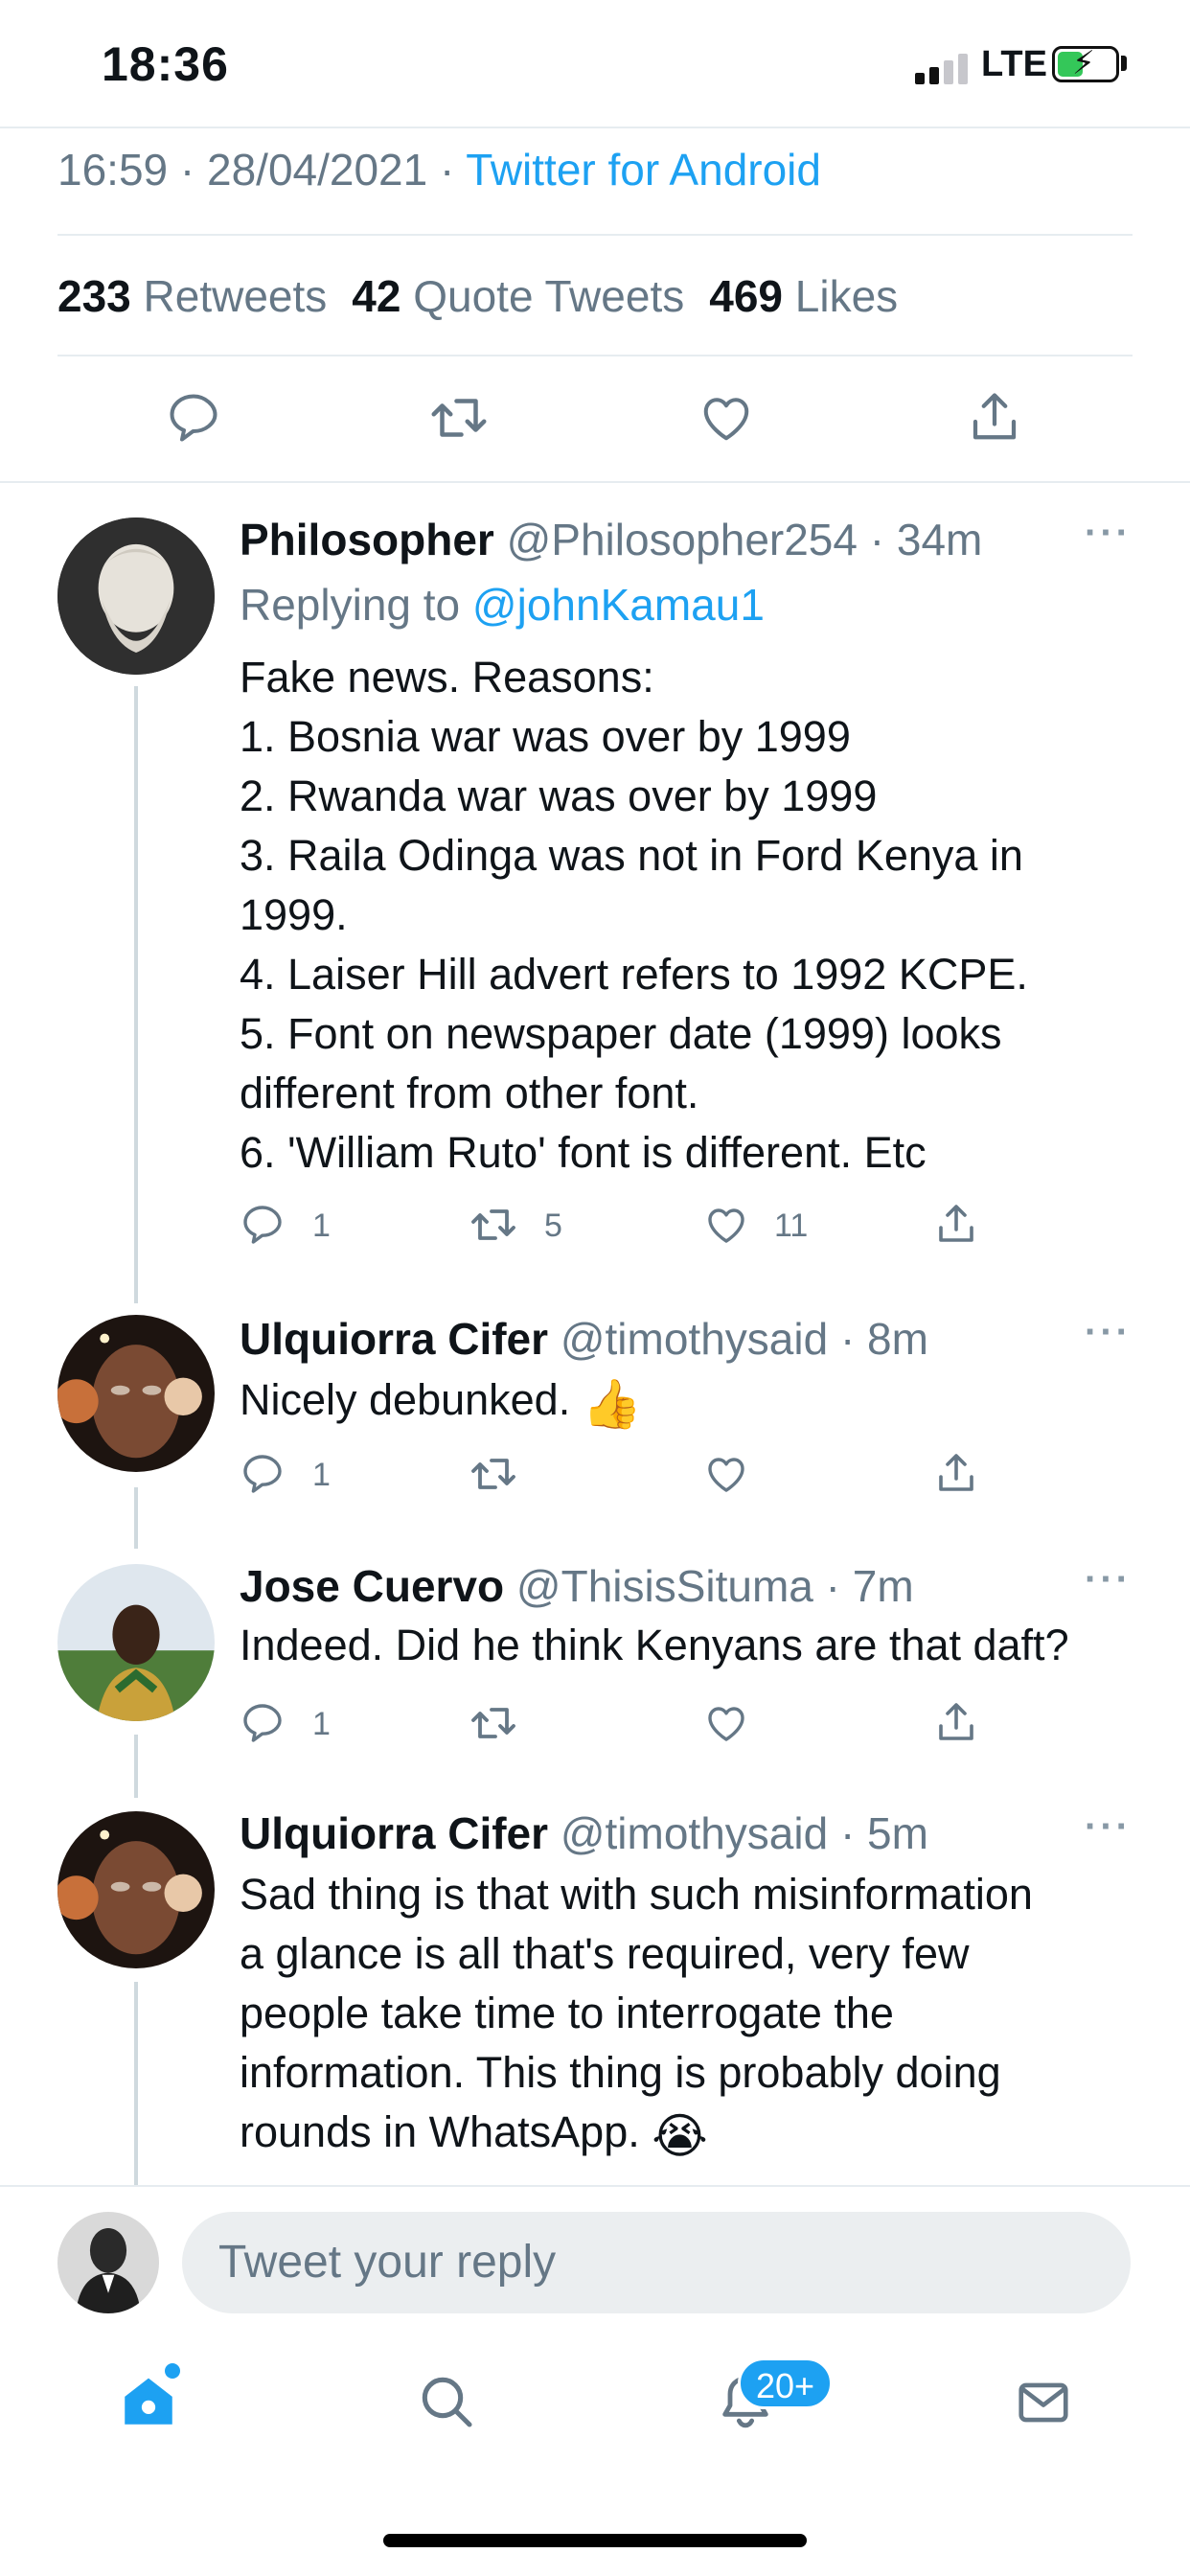  I want to click on home-indicator, so click(595, 2540).